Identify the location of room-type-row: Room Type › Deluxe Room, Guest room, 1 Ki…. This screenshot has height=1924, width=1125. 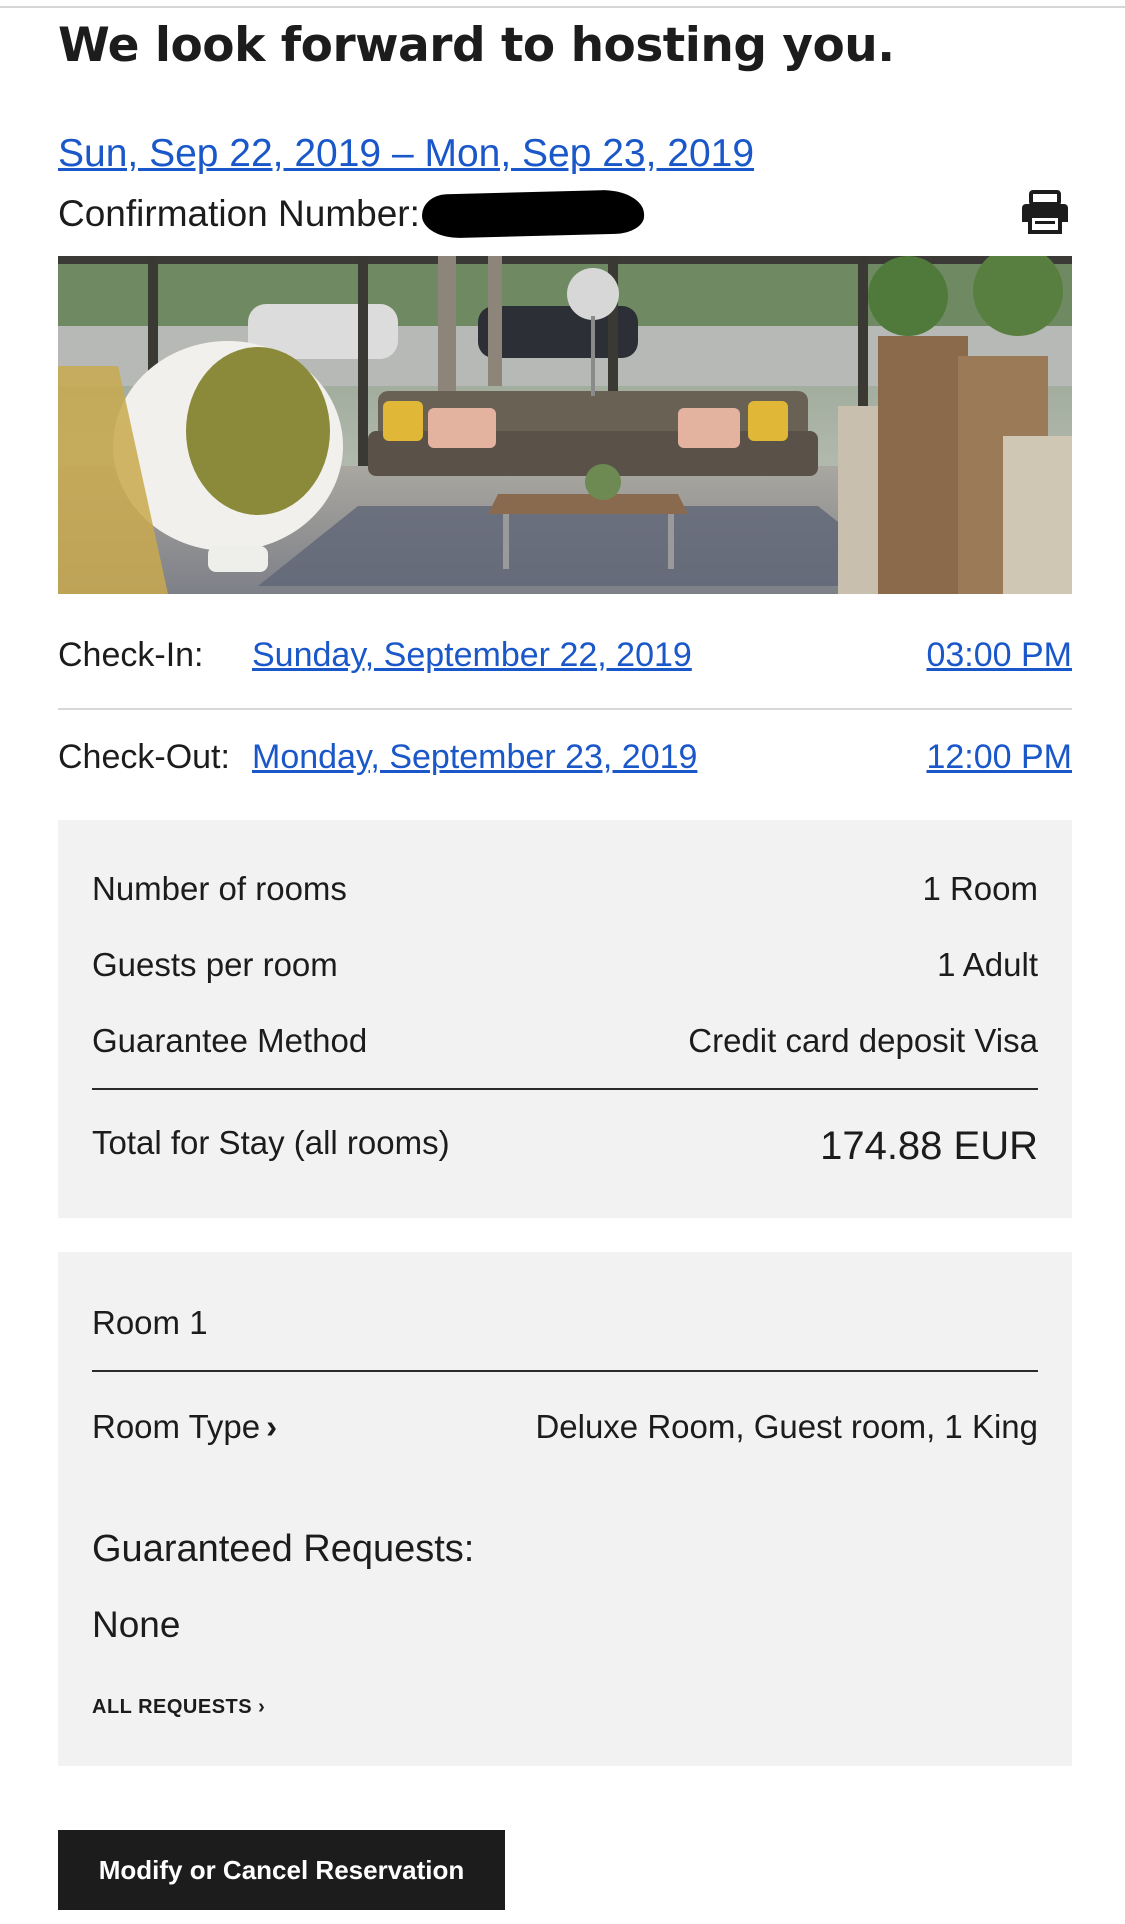
(565, 1430).